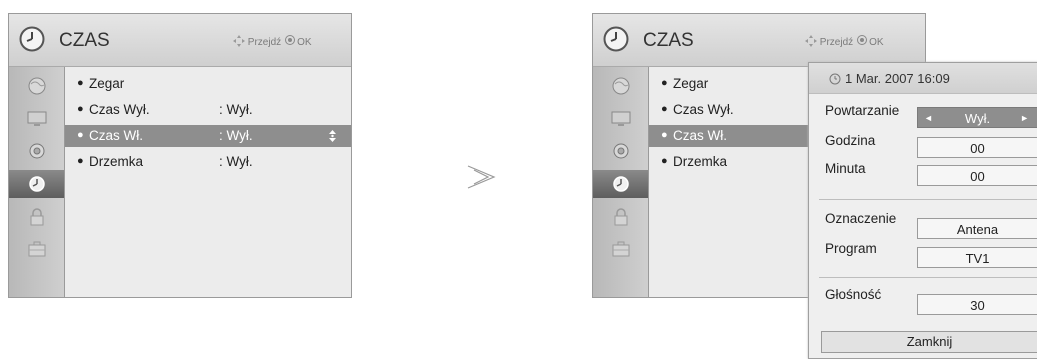 The width and height of the screenshot is (1037, 359). I want to click on menu-item-on-time: ● Czas Wł. : Wył., so click(208, 136).